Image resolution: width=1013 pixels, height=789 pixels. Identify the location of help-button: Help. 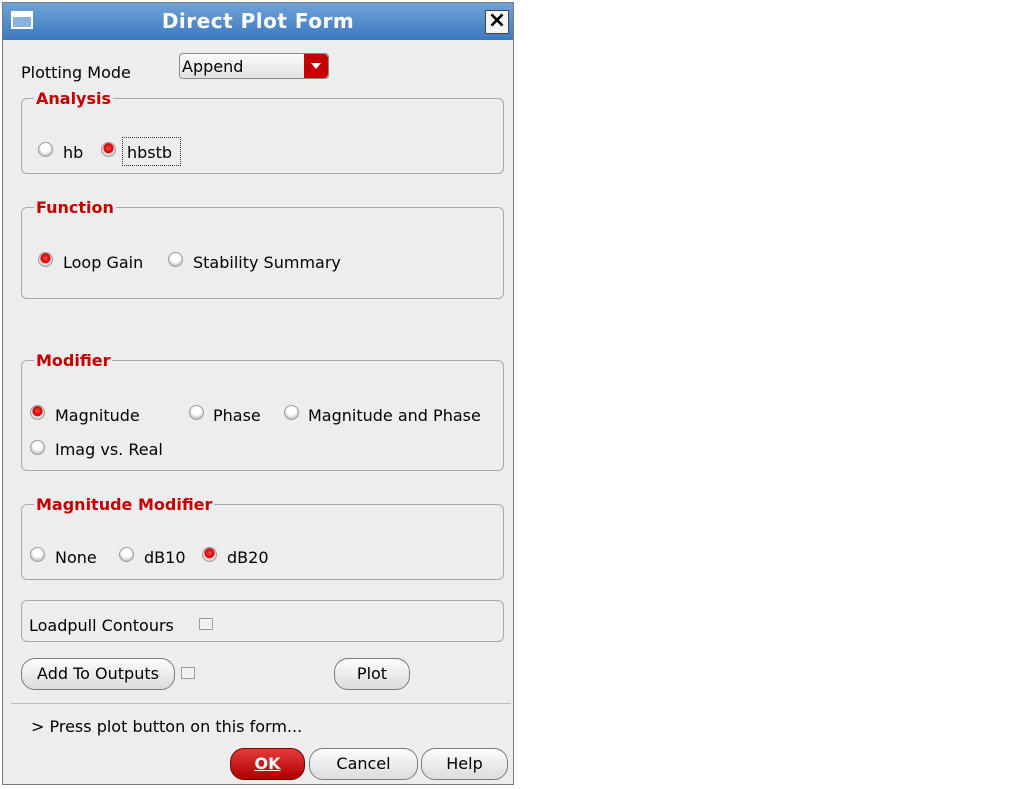
(464, 764).